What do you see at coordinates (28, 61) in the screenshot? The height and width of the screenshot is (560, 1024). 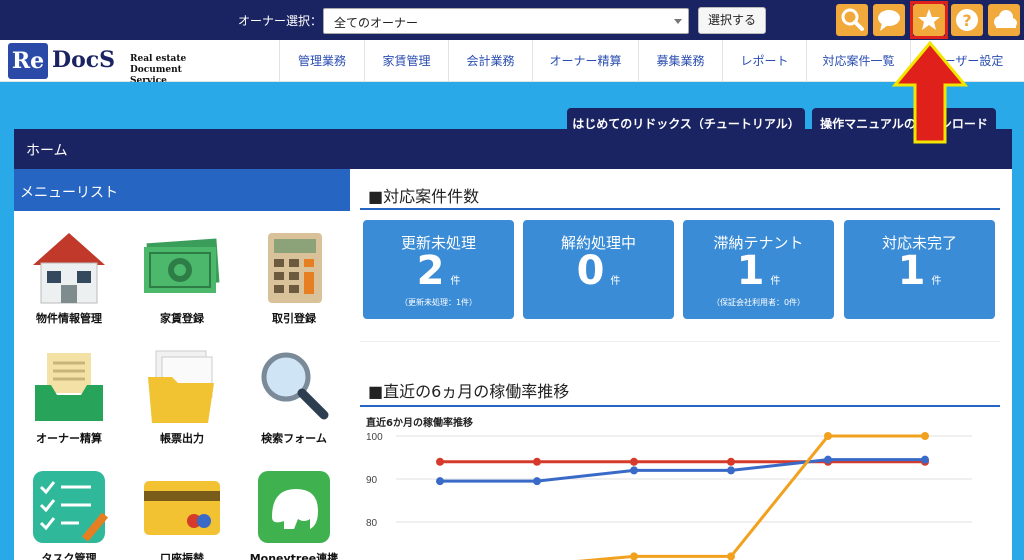 I see `logo-re: Re` at bounding box center [28, 61].